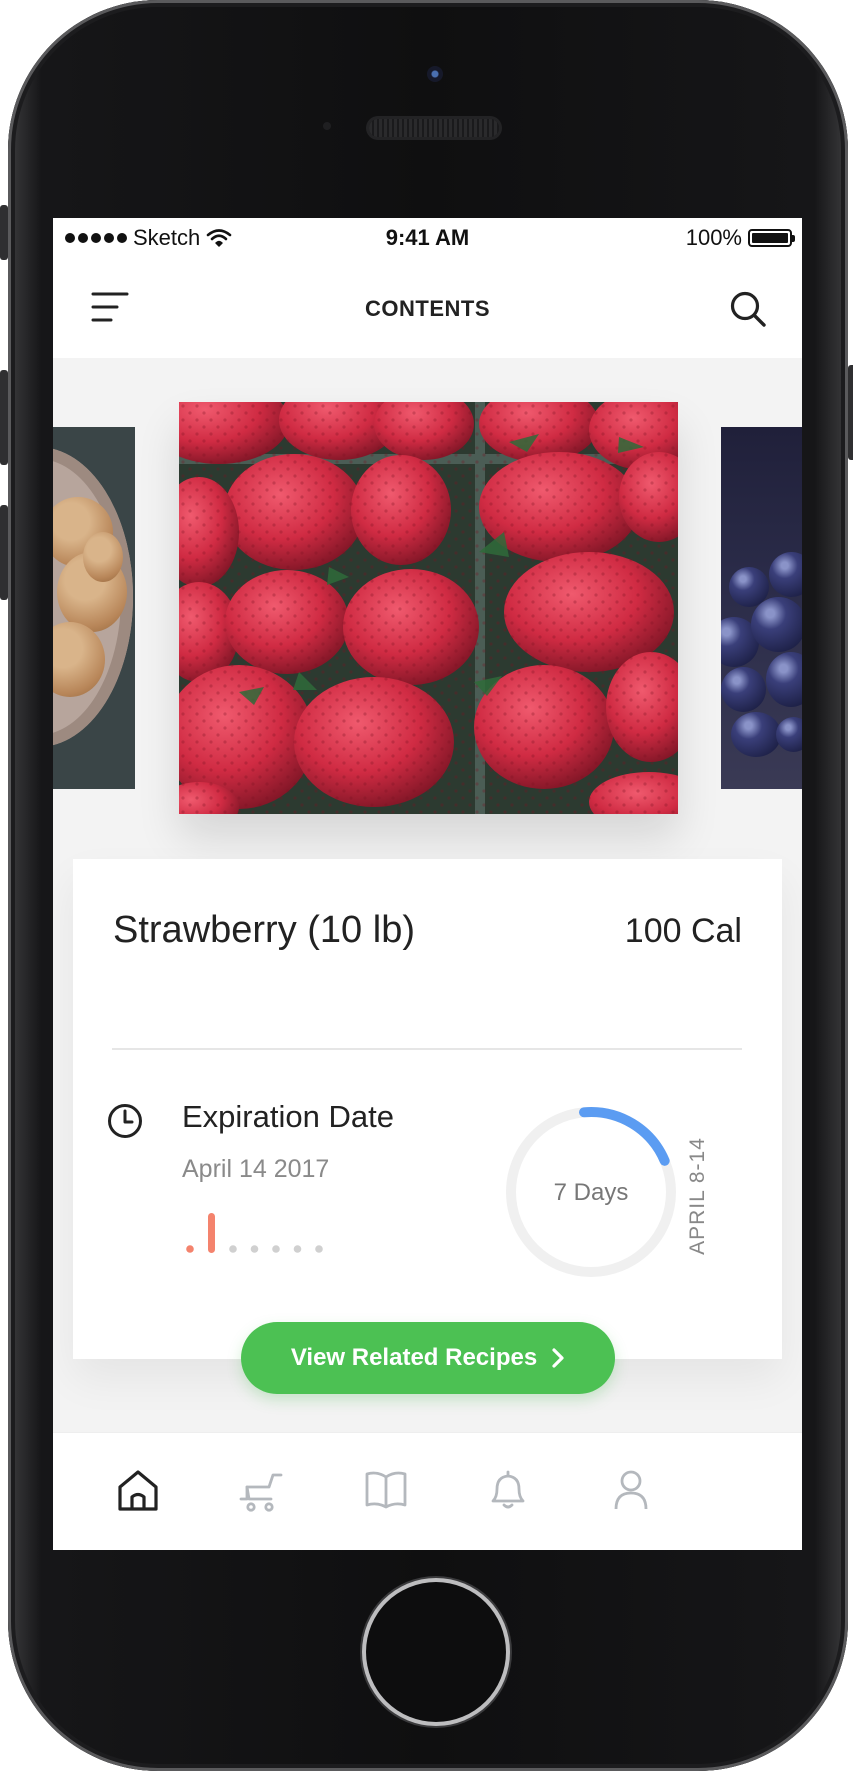 This screenshot has height=1771, width=853. I want to click on expiration-label: Expiration Date, so click(288, 1116).